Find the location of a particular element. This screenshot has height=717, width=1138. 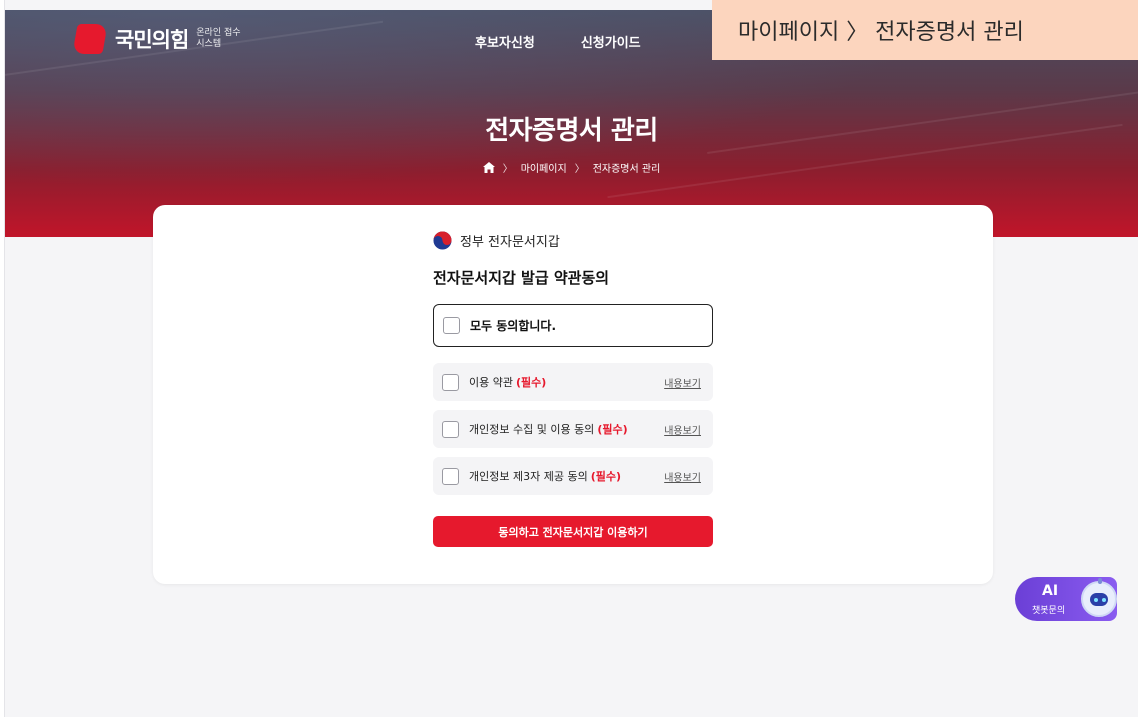

breadcrumb: 〉 마이페이지 〉 전자증명서 관리 is located at coordinates (571, 167).